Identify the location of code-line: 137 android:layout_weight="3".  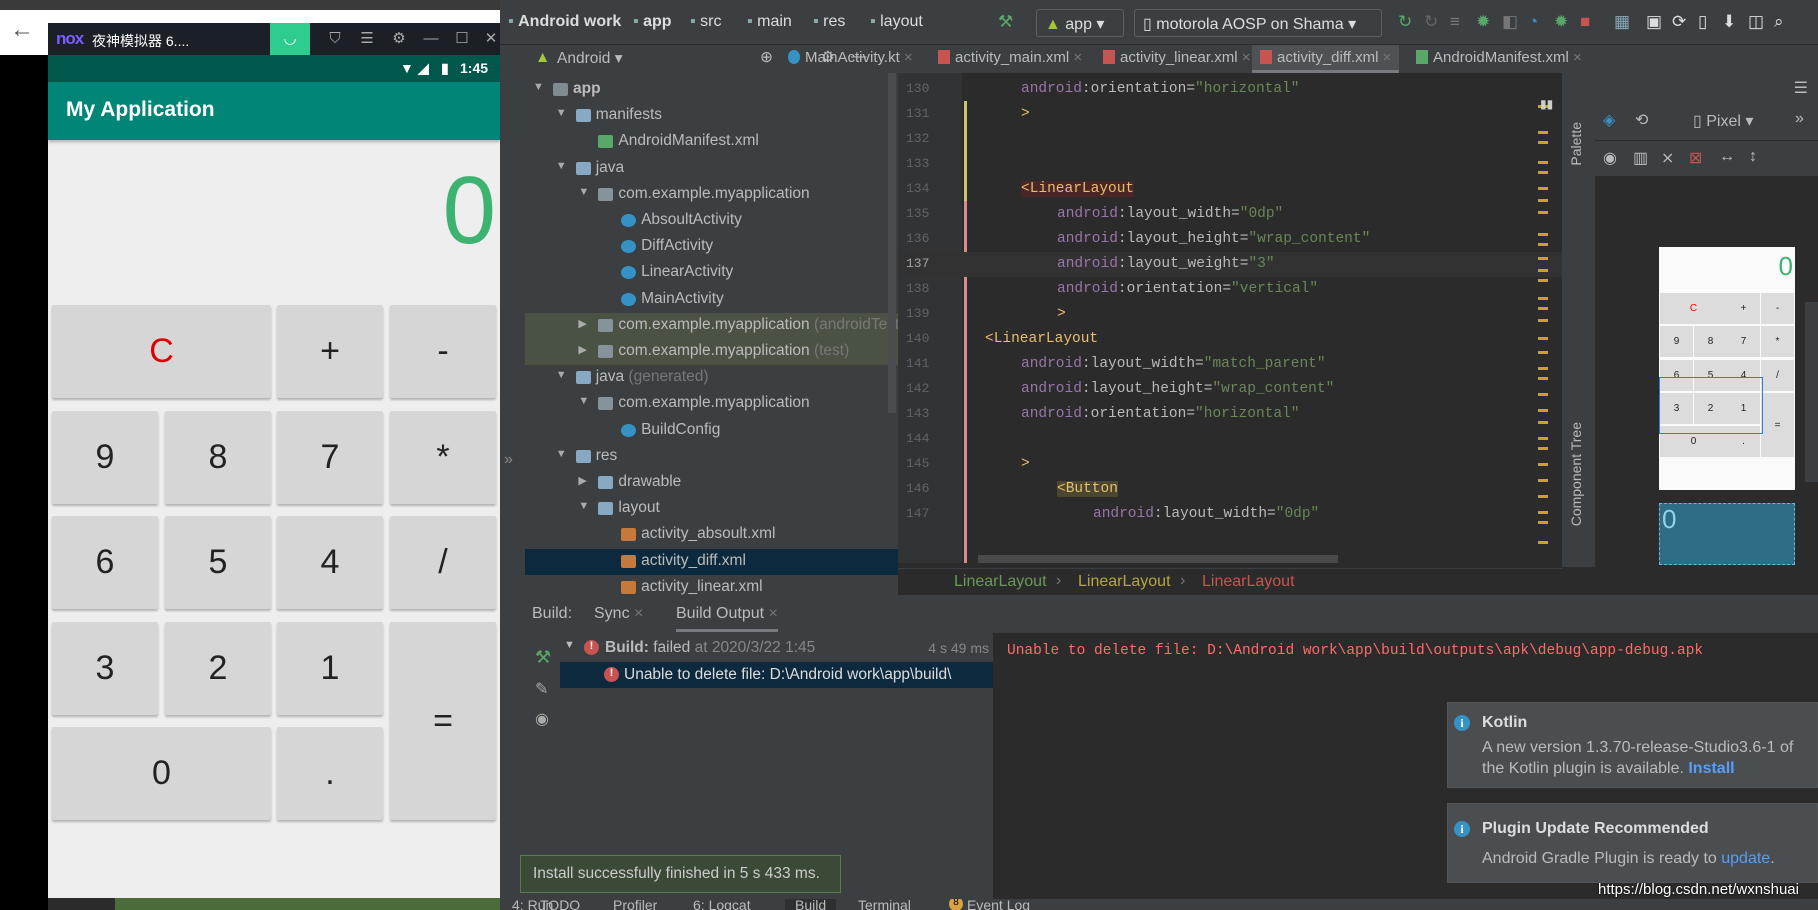
(1230, 264).